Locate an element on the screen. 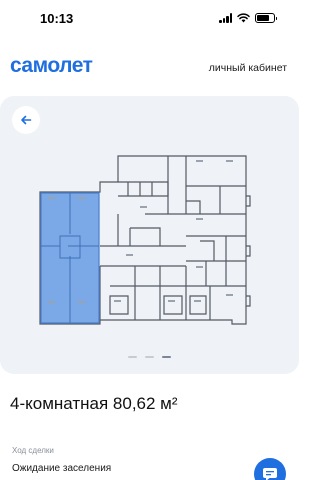 The height and width of the screenshot is (480, 320). battery-fill is located at coordinates (263, 18).